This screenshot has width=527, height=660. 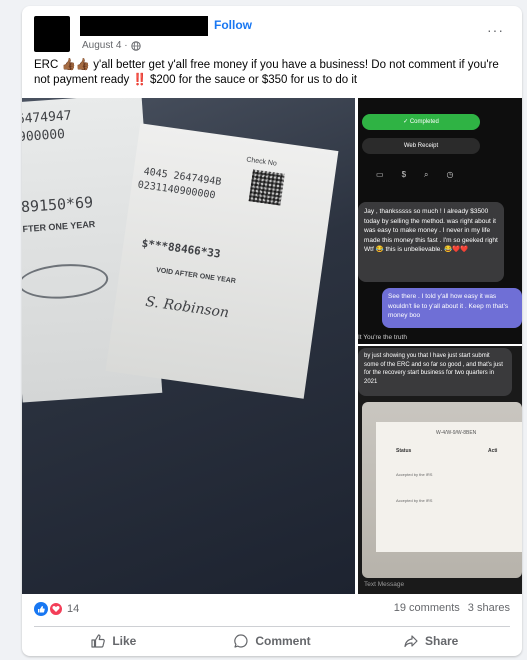 What do you see at coordinates (426, 174) in the screenshot?
I see `search-icon: ⌕` at bounding box center [426, 174].